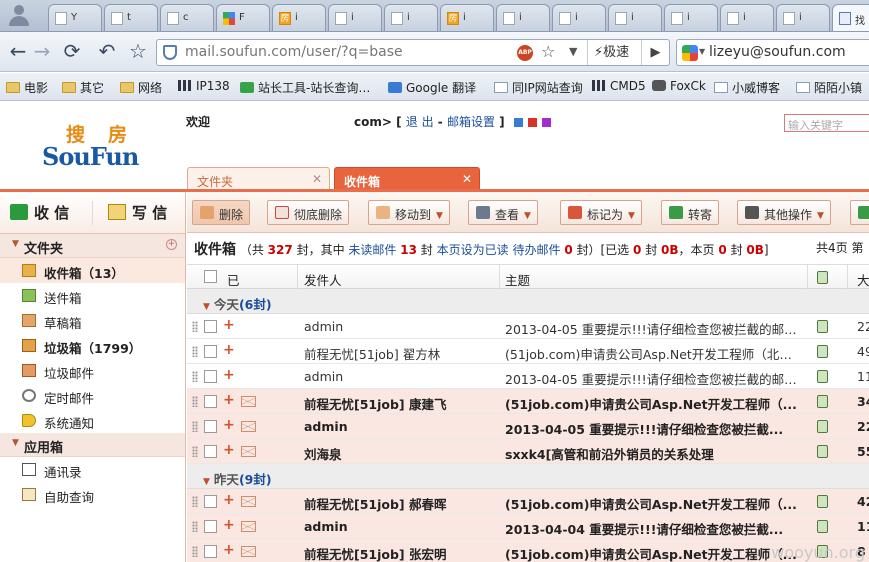  Describe the element at coordinates (72, 52) in the screenshot. I see `reload-icon: ⟳` at that location.